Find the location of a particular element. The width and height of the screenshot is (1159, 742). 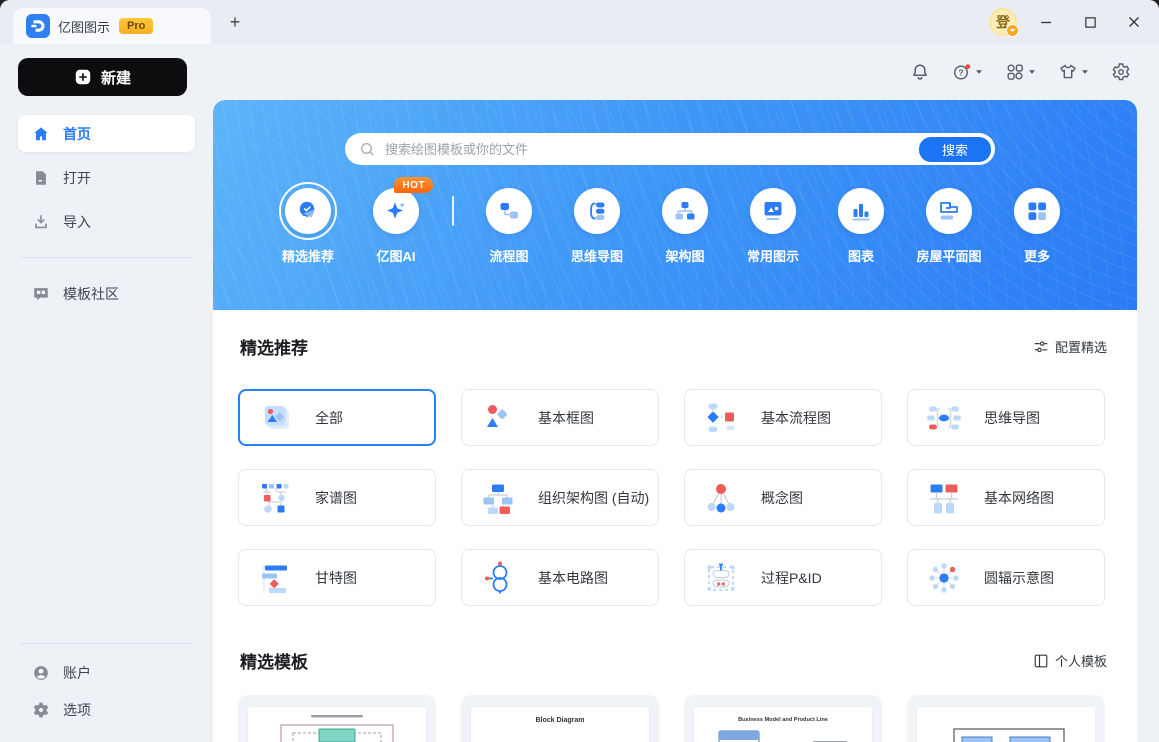

org-chart-auto-icon is located at coordinates (498, 498).